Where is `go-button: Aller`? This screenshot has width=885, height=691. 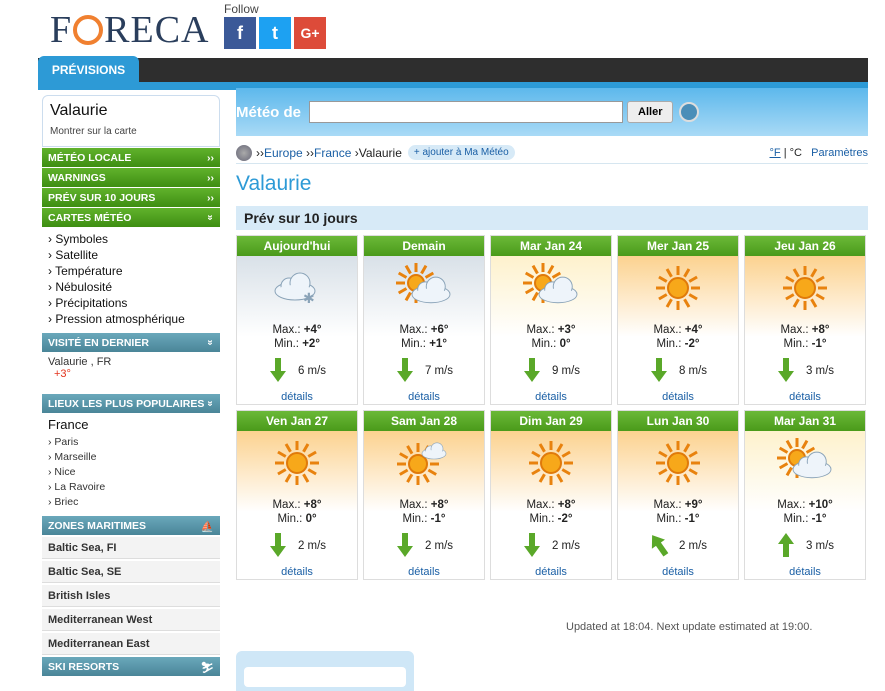 go-button: Aller is located at coordinates (650, 112).